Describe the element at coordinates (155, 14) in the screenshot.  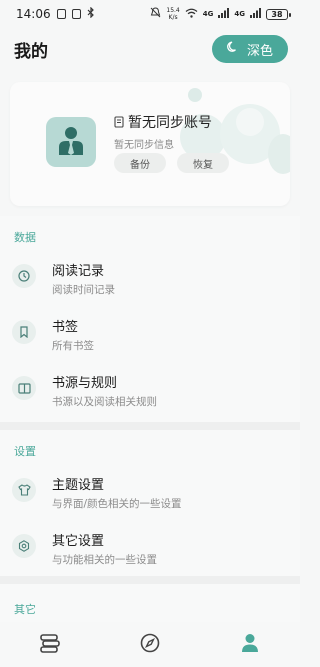
I see `mute-icon` at that location.